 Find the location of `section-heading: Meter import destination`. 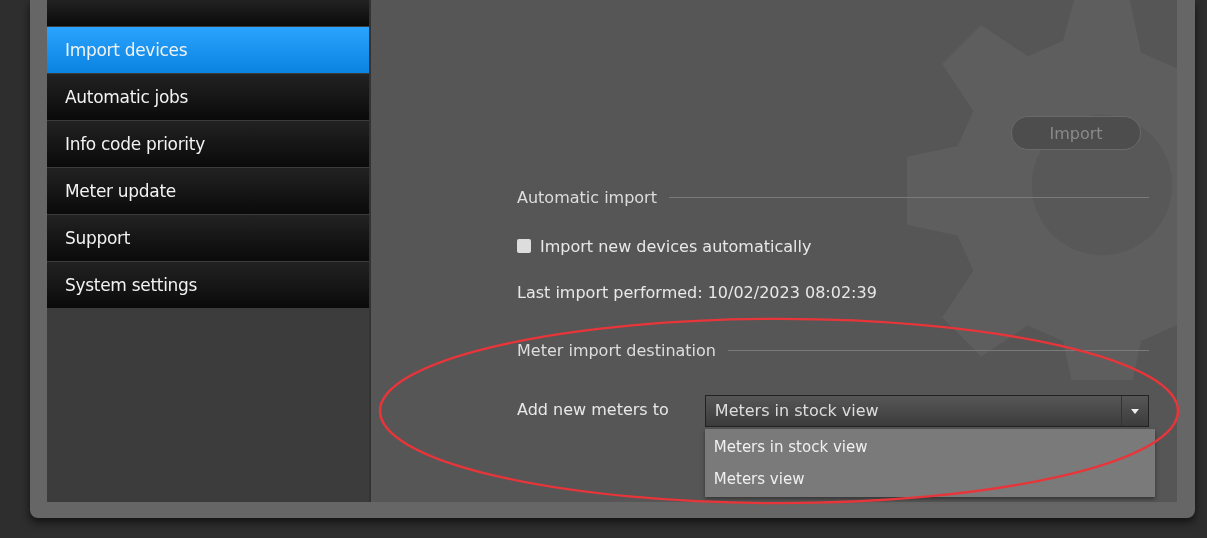

section-heading: Meter import destination is located at coordinates (616, 350).